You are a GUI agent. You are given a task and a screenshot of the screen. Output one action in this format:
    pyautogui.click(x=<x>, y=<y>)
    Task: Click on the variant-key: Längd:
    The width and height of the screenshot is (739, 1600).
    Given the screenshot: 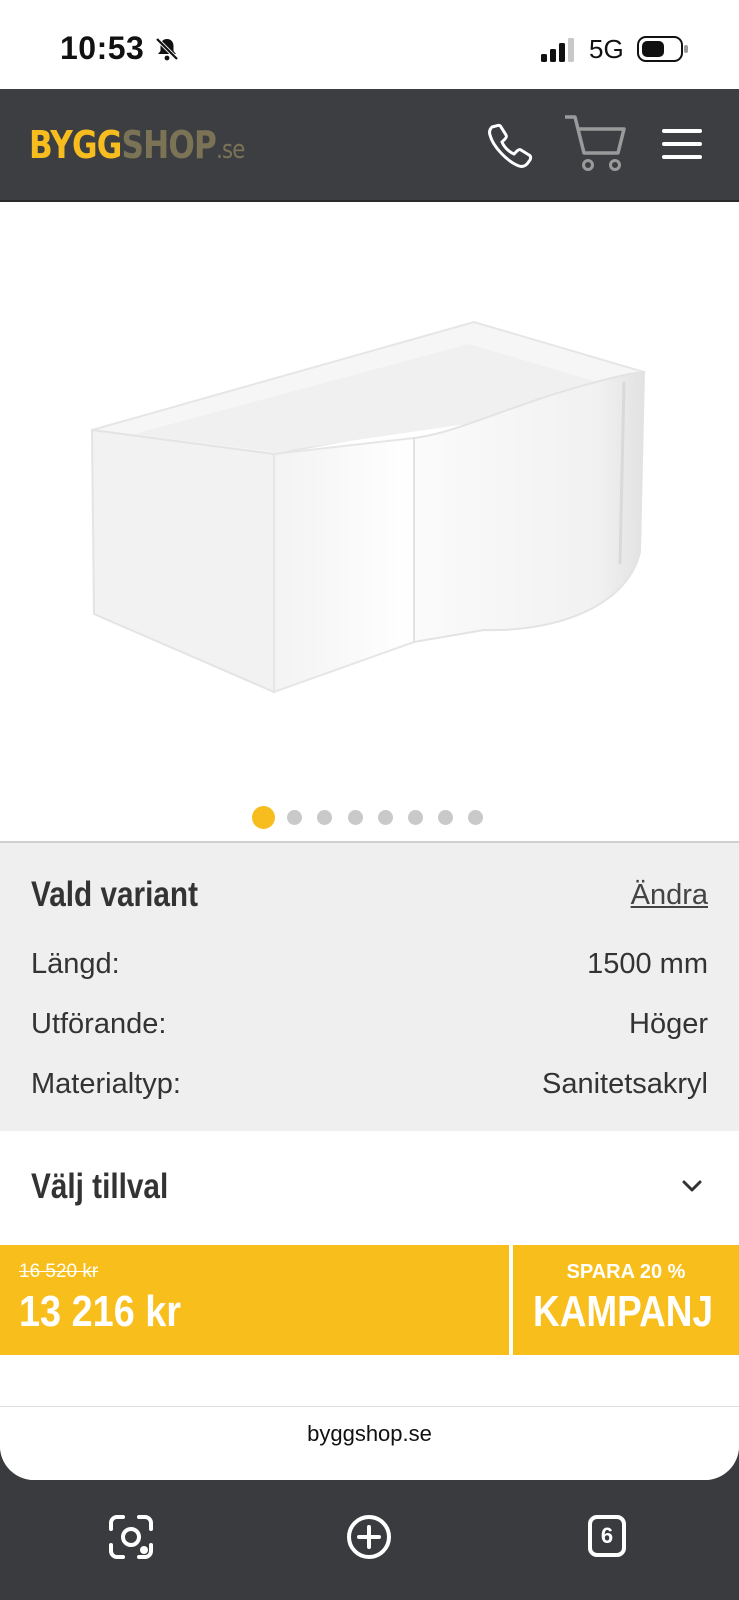 What is the action you would take?
    pyautogui.click(x=75, y=964)
    